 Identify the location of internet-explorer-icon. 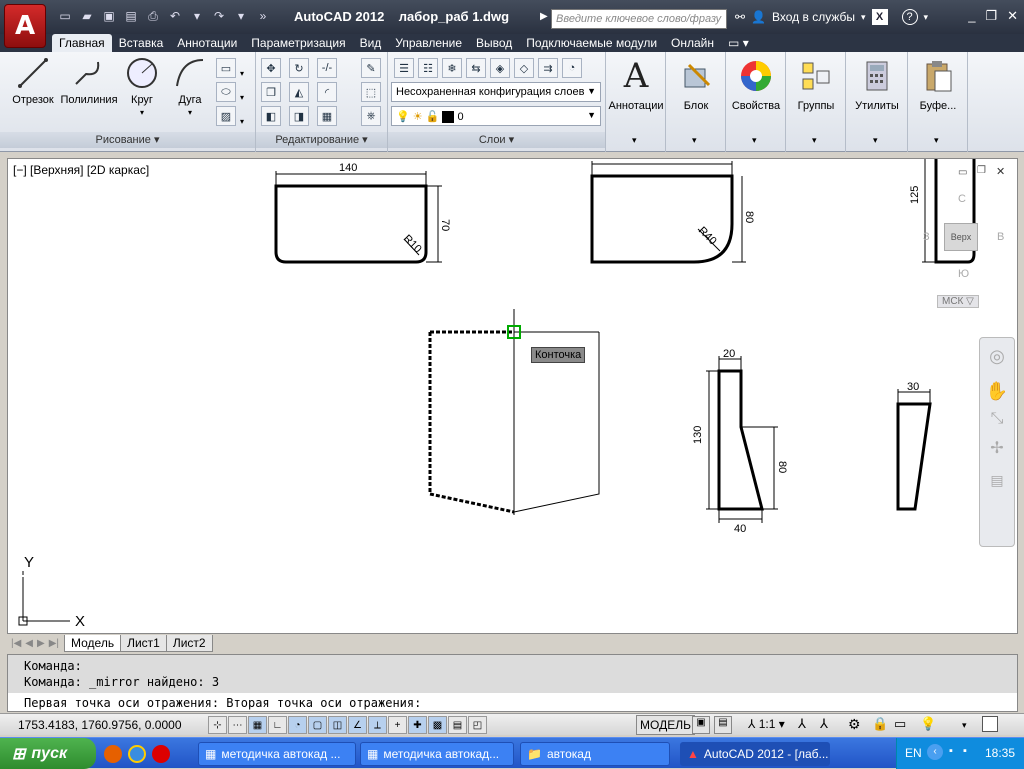
(137, 754).